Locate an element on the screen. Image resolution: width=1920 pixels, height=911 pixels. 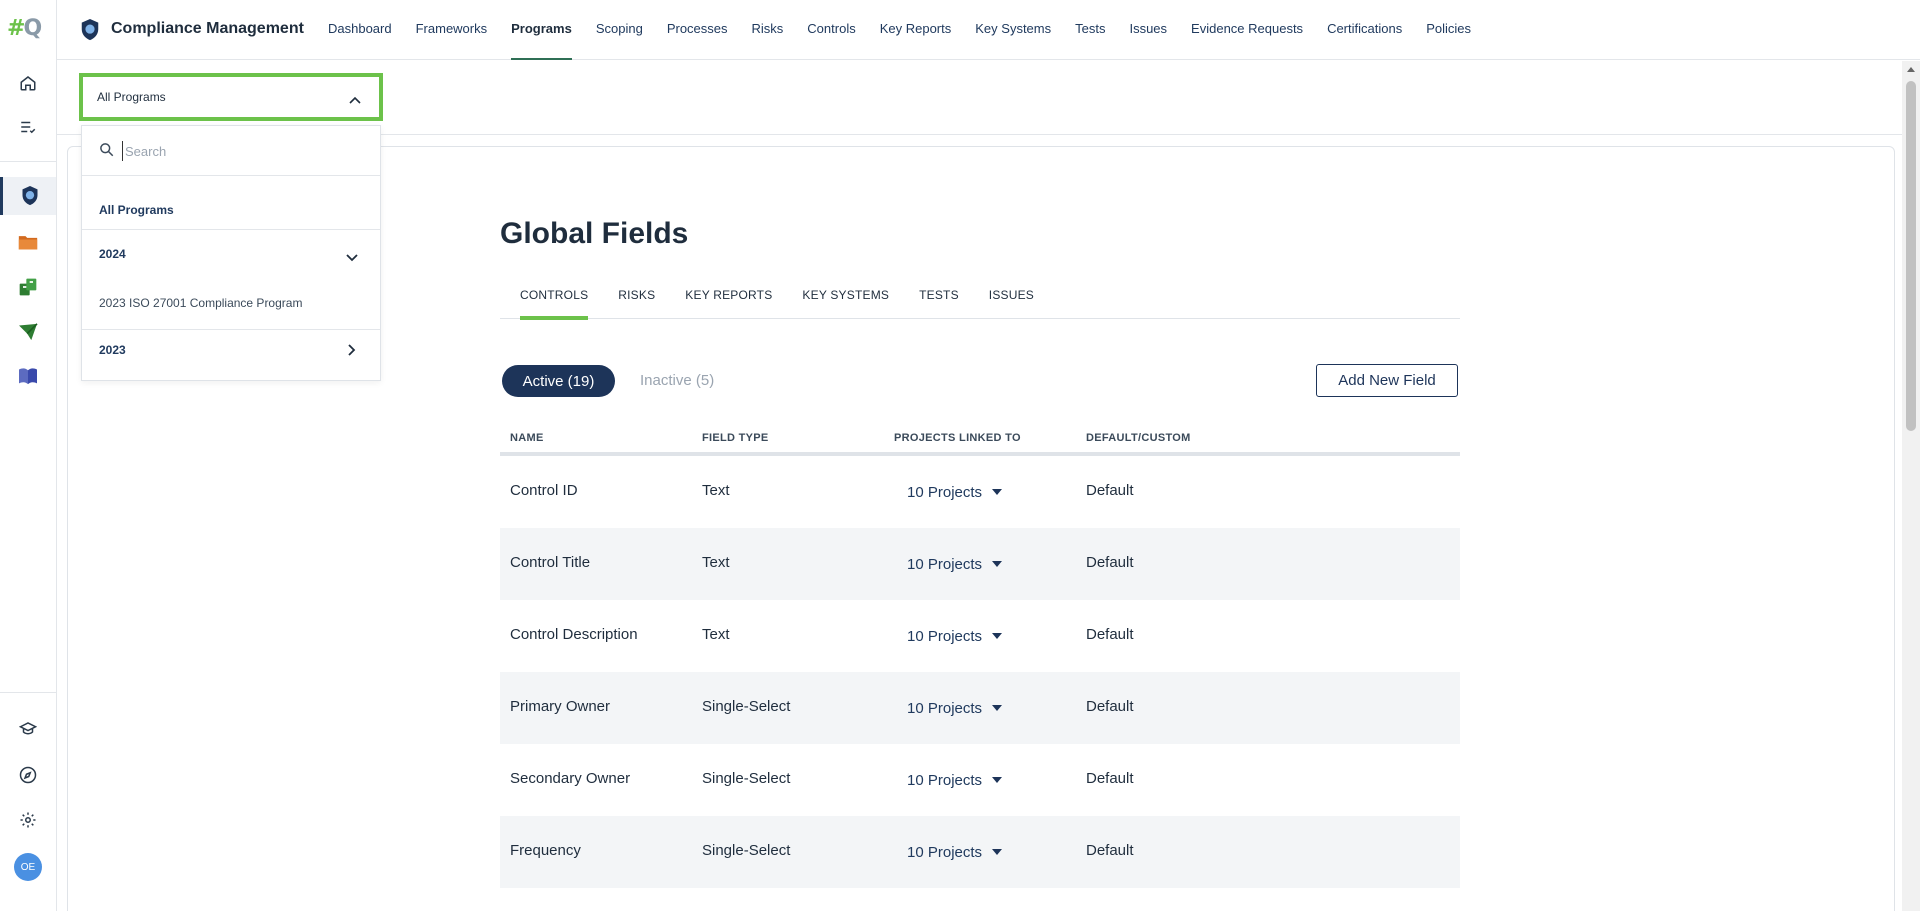
group-2024: 2024 is located at coordinates (231, 254).